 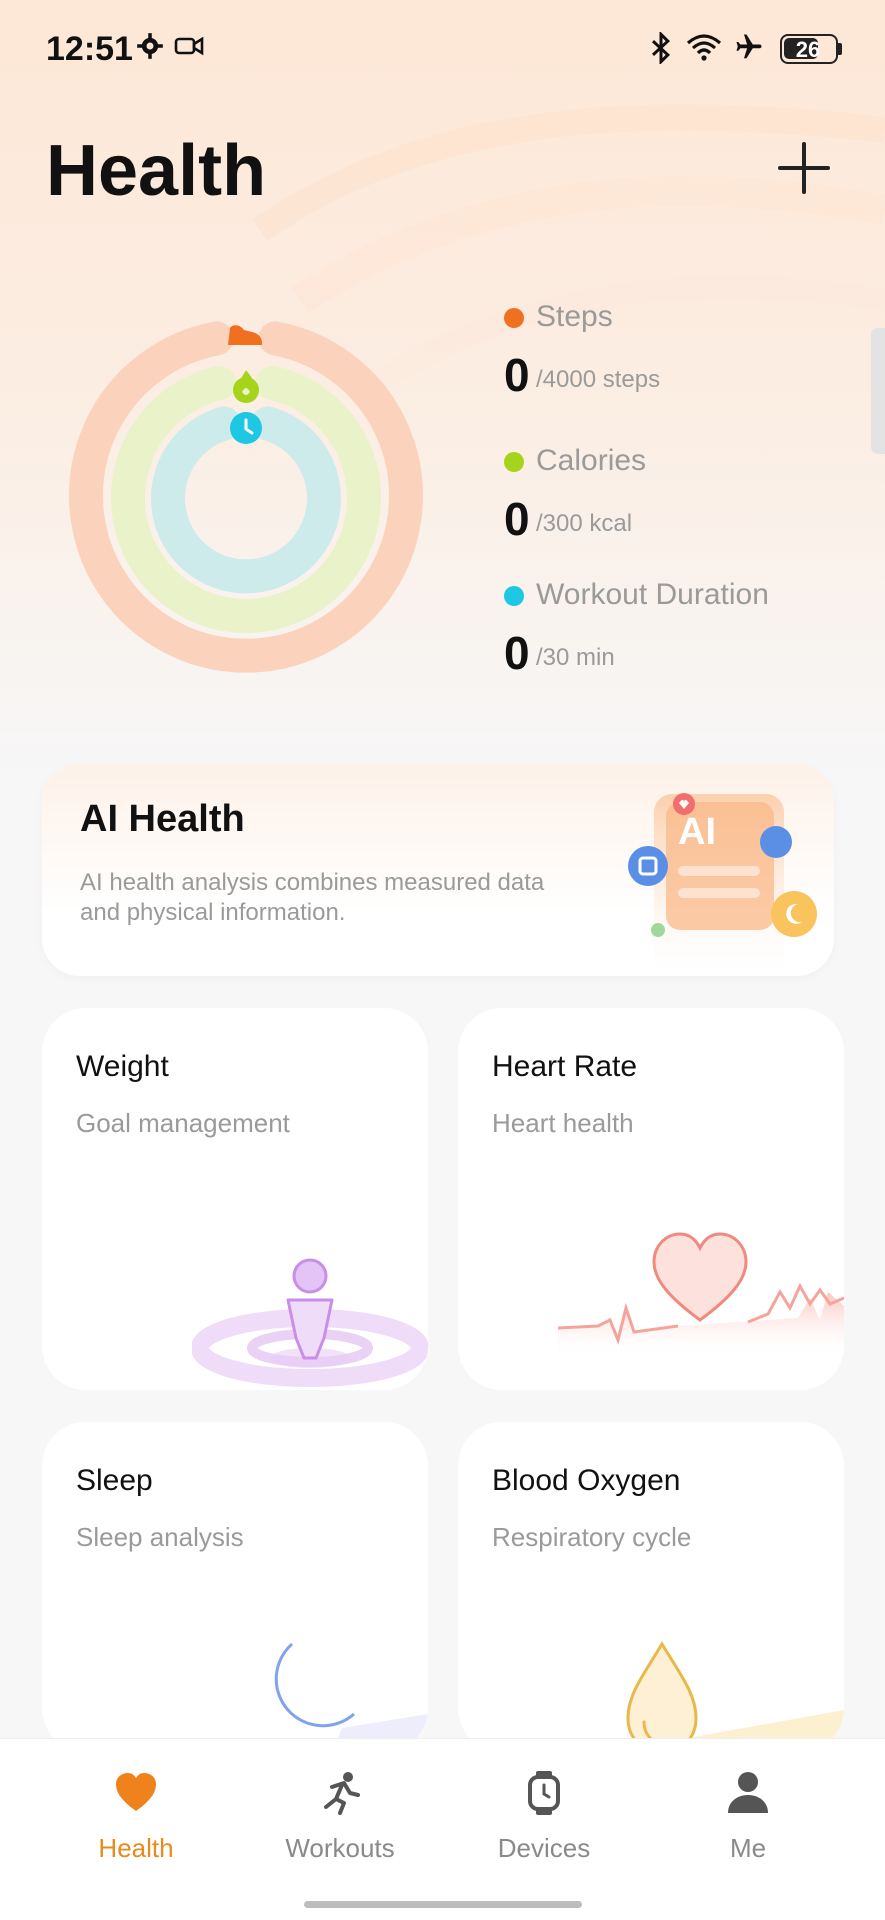 I want to click on workout-label: Workout Duration, so click(x=652, y=594).